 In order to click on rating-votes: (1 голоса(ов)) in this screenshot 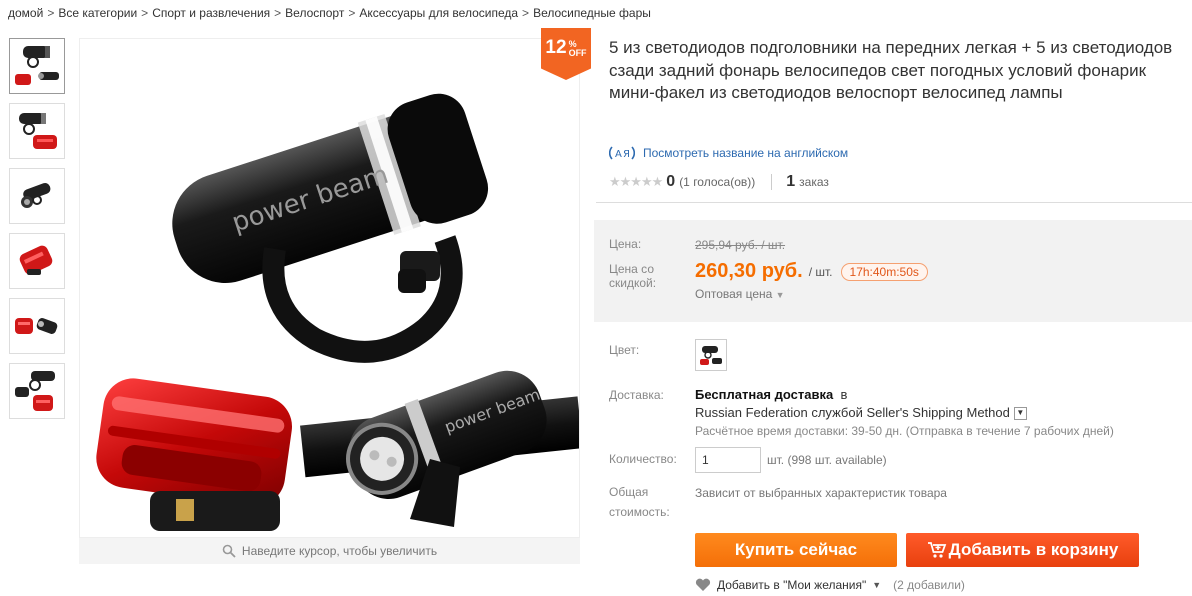, I will do `click(717, 182)`.